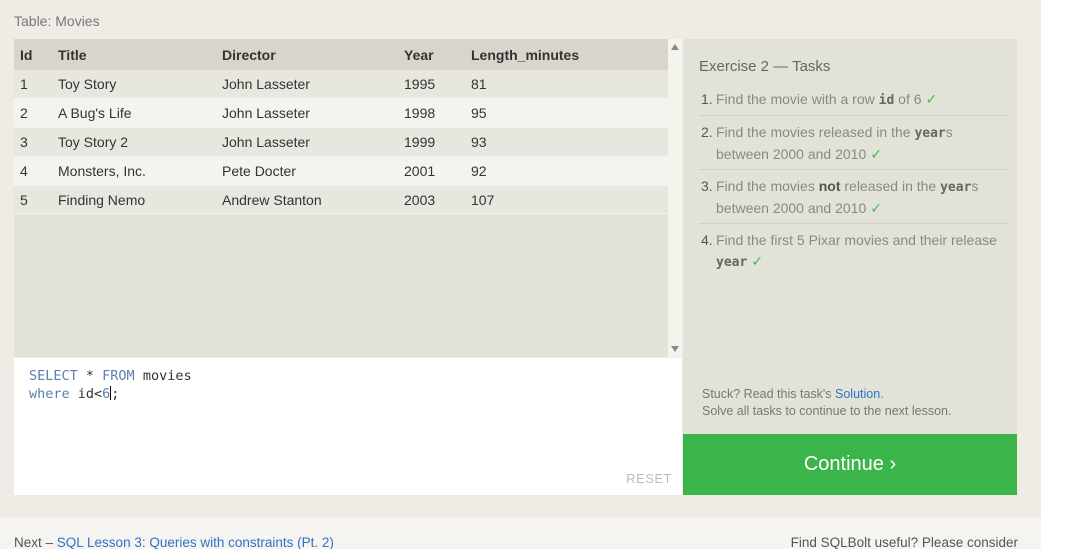 The image size is (1081, 549). I want to click on cell-title: A Bug's Life, so click(140, 113).